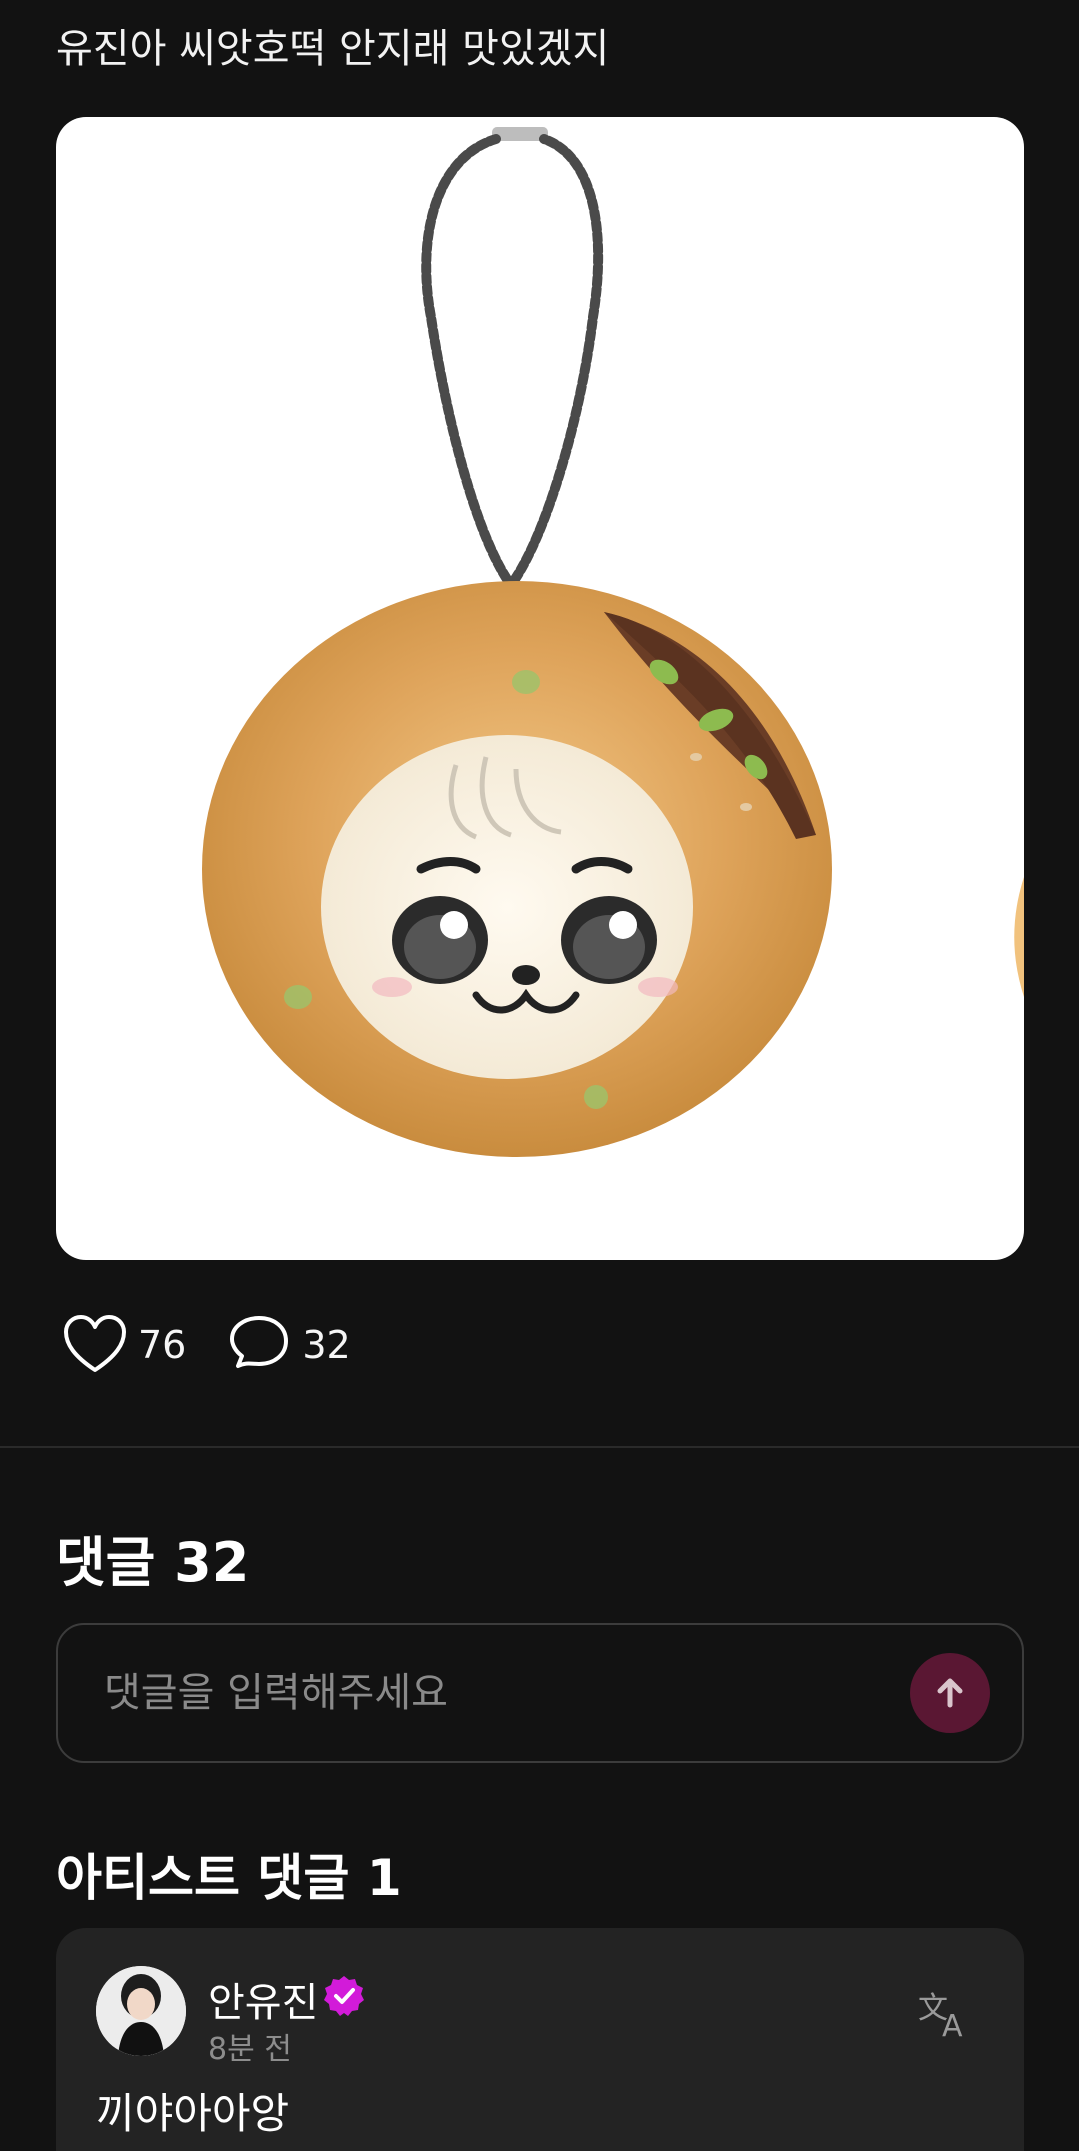  I want to click on comment-input, so click(507, 1693).